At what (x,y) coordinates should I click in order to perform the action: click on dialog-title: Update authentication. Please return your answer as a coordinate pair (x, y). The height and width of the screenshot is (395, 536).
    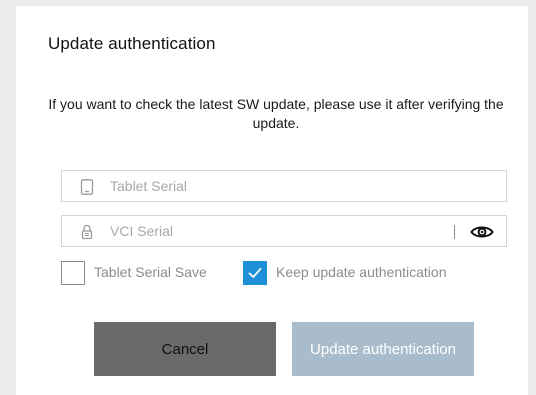
    Looking at the image, I should click on (132, 43).